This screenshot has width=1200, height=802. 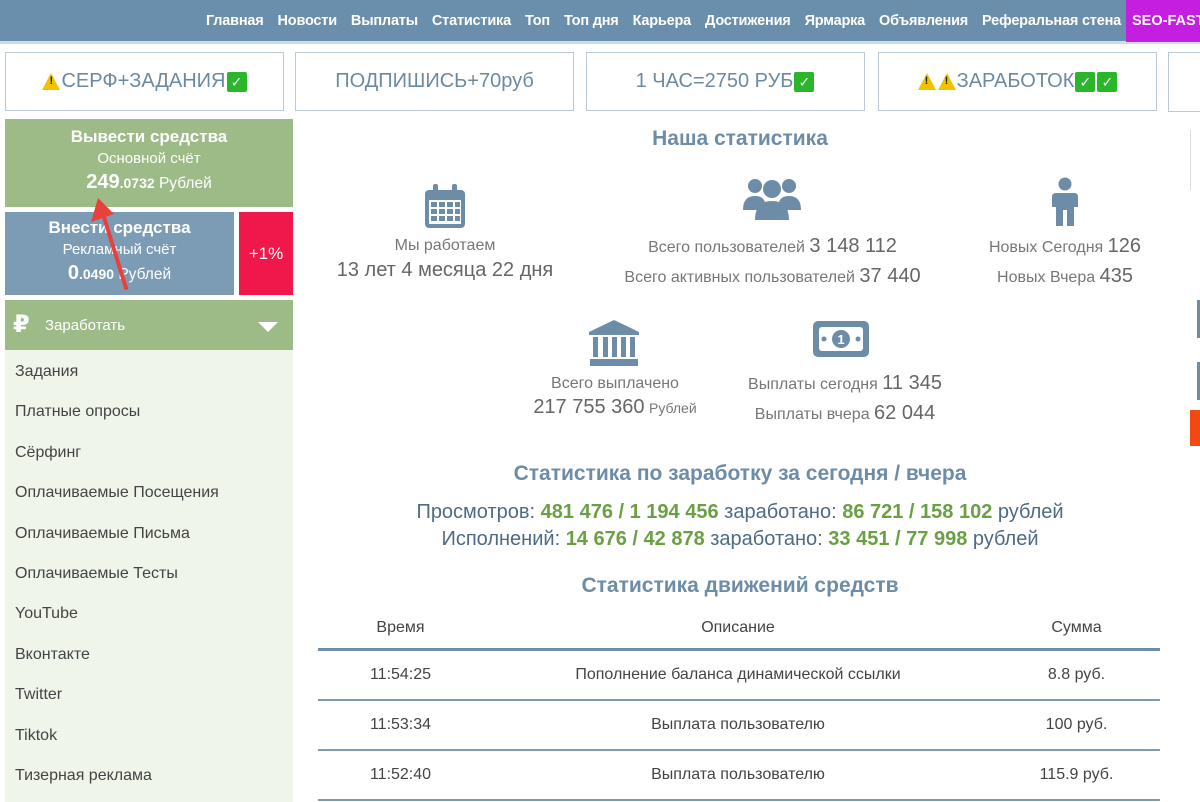 I want to click on banner-partial, so click(x=1184, y=82).